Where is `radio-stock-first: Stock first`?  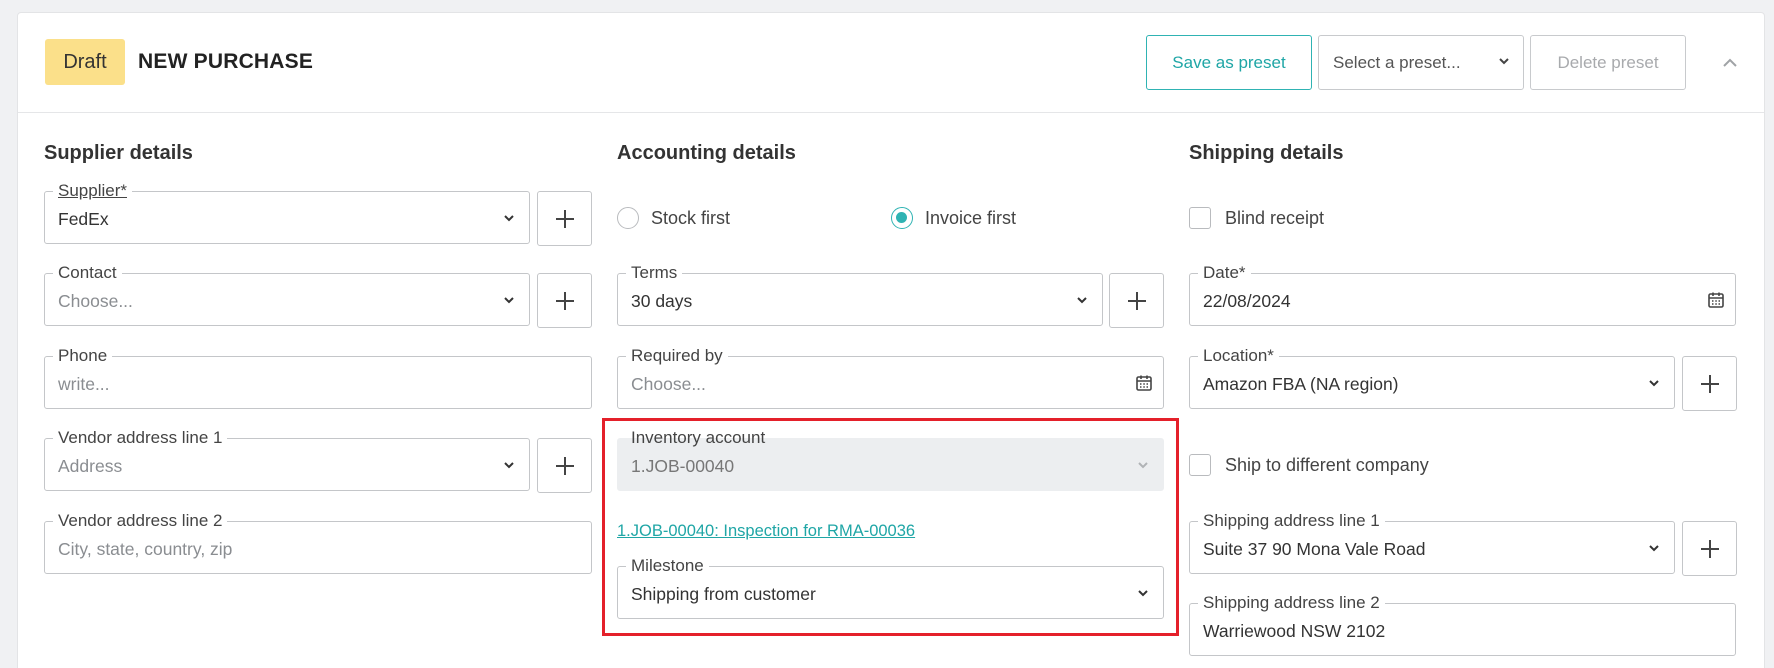 radio-stock-first: Stock first is located at coordinates (673, 218).